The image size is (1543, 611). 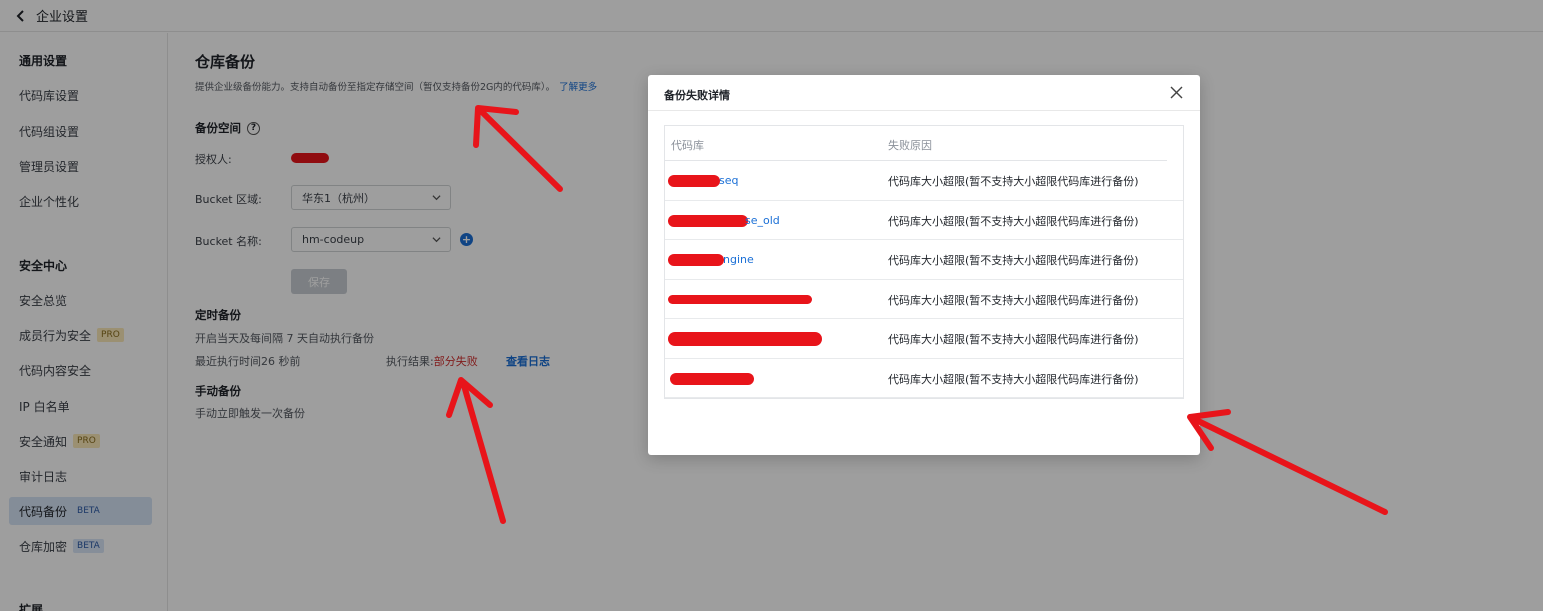 I want to click on table-row: se_old 代码库大小超限(暂不支持大小超限代码库进行备份), so click(x=924, y=220).